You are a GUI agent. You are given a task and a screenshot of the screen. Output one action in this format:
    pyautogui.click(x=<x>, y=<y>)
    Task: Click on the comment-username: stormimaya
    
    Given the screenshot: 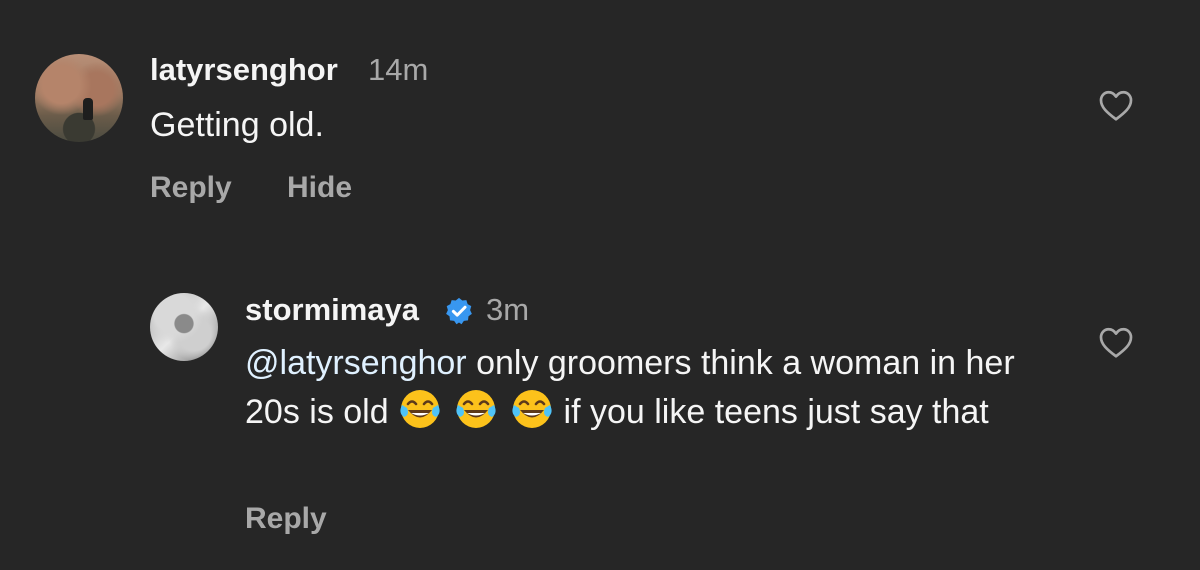 What is the action you would take?
    pyautogui.click(x=332, y=310)
    